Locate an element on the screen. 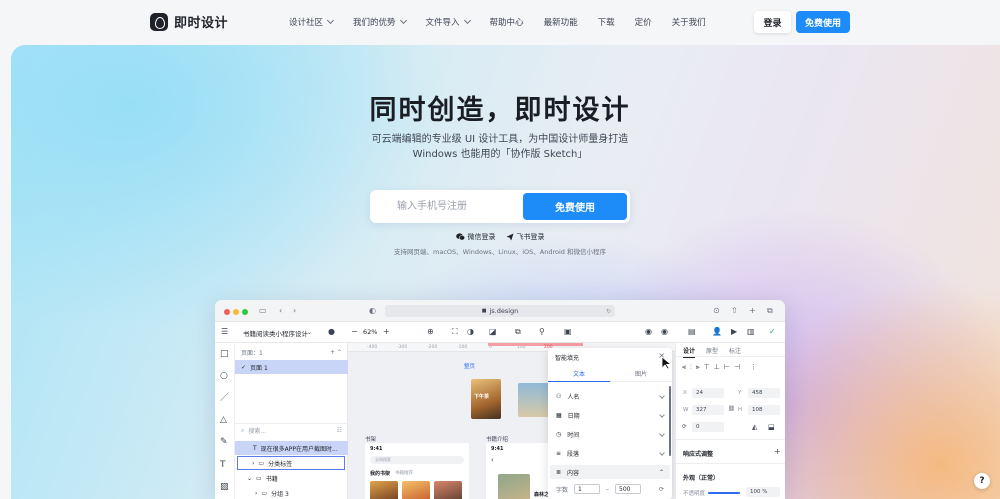 The image size is (1000, 499). close-window-dot is located at coordinates (227, 312).